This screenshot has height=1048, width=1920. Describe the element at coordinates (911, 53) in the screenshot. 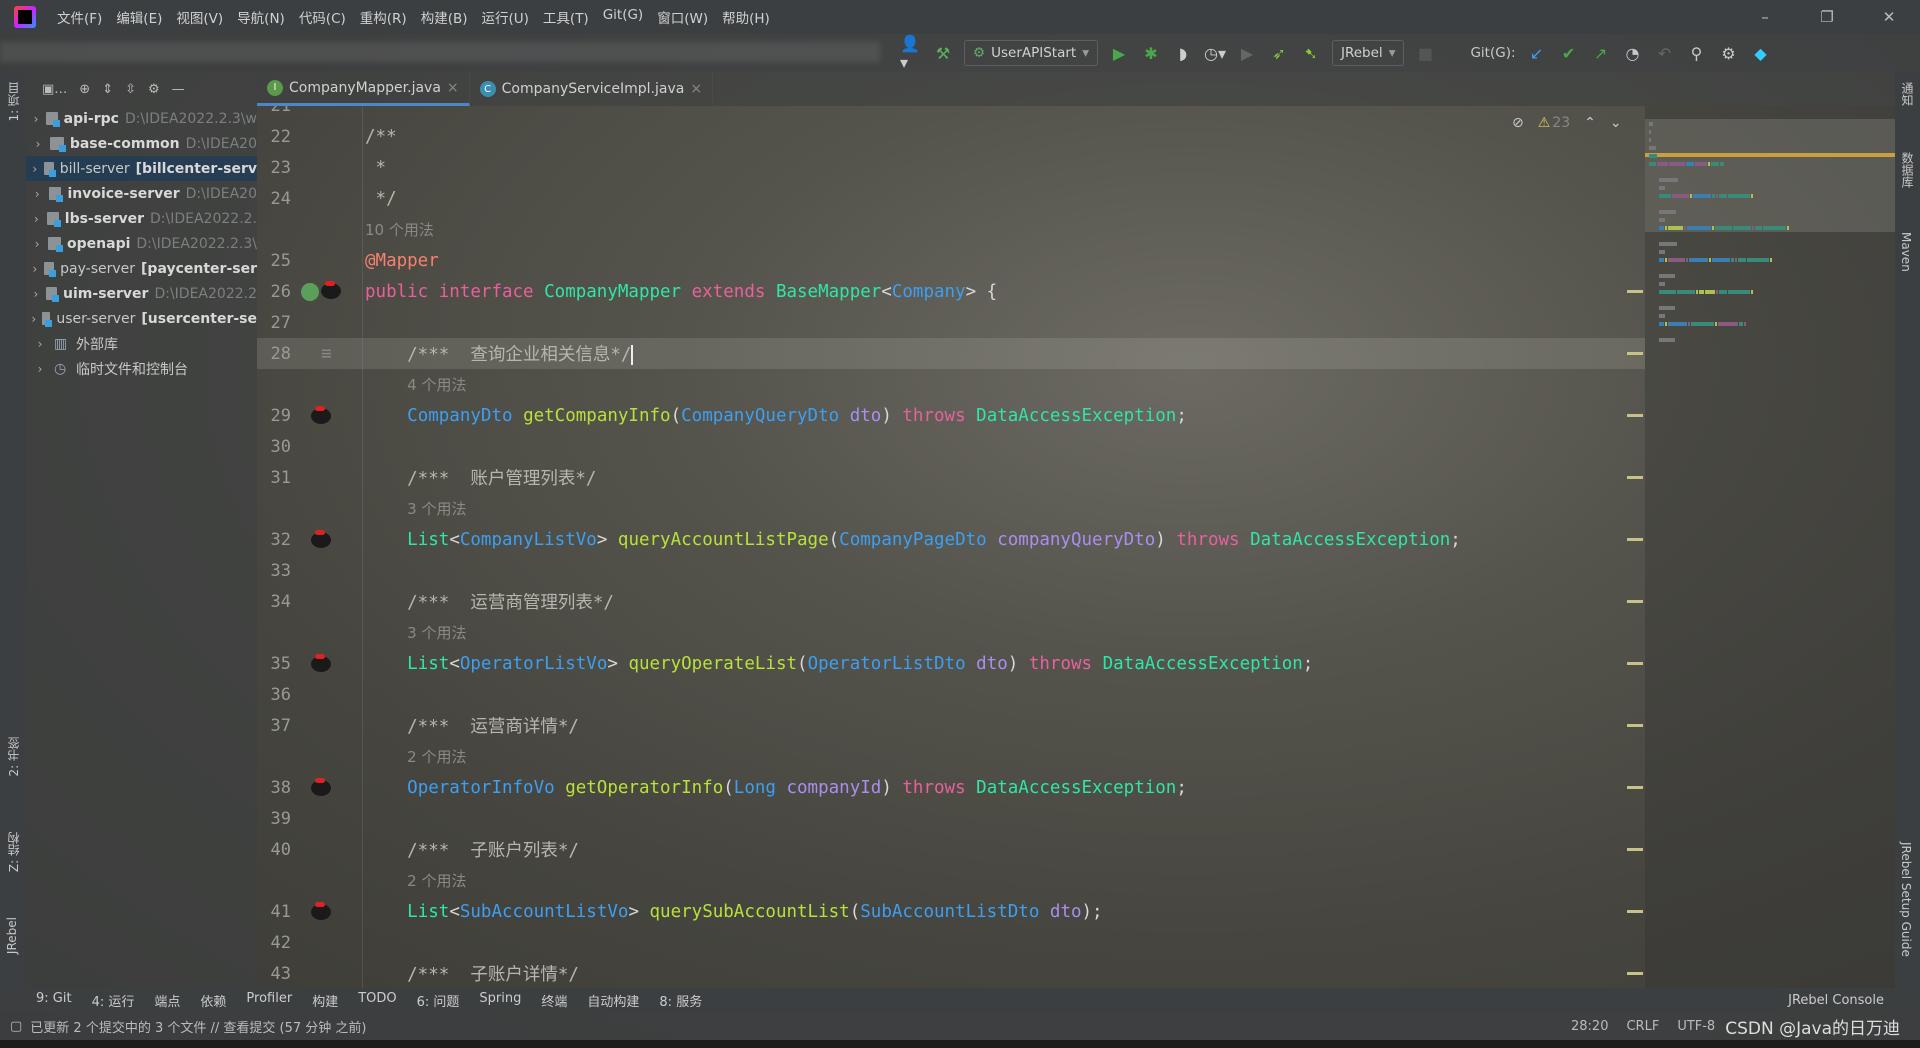

I see `user-icon: 👤▾` at that location.